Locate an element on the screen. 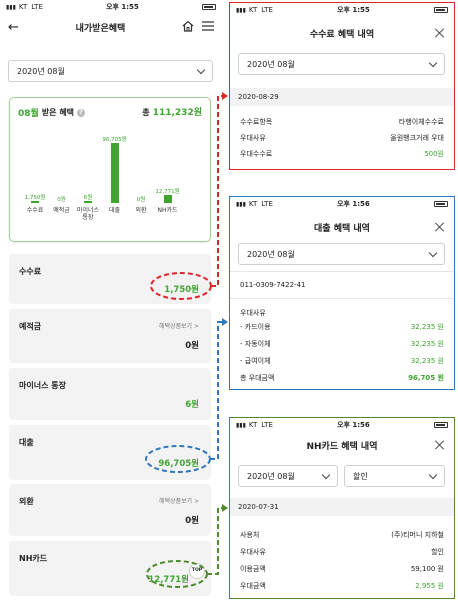 The width and height of the screenshot is (458, 603). row-key: - 카드이용 is located at coordinates (255, 326).